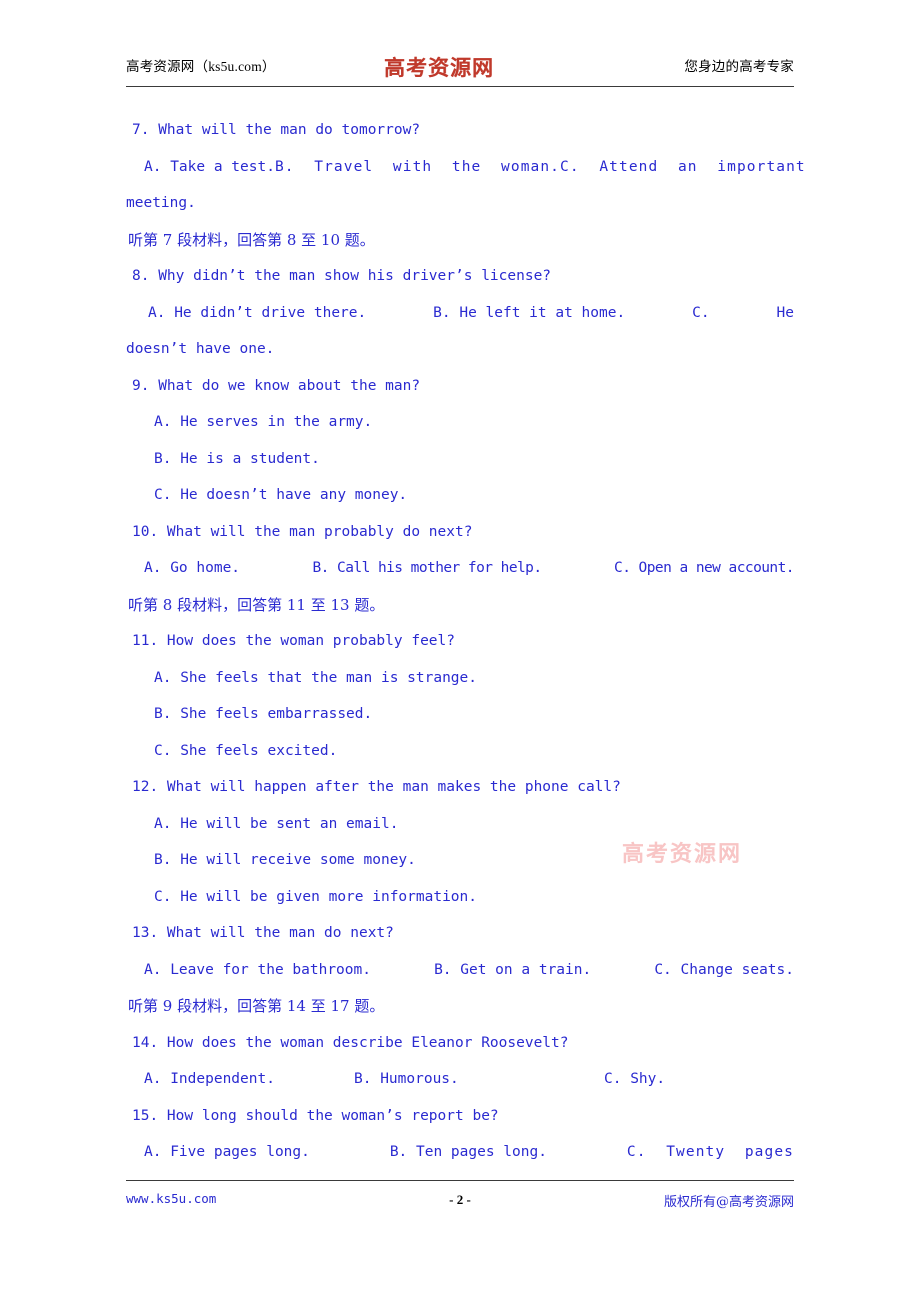  I want to click on page-watermark: 高考资源网, so click(682, 854).